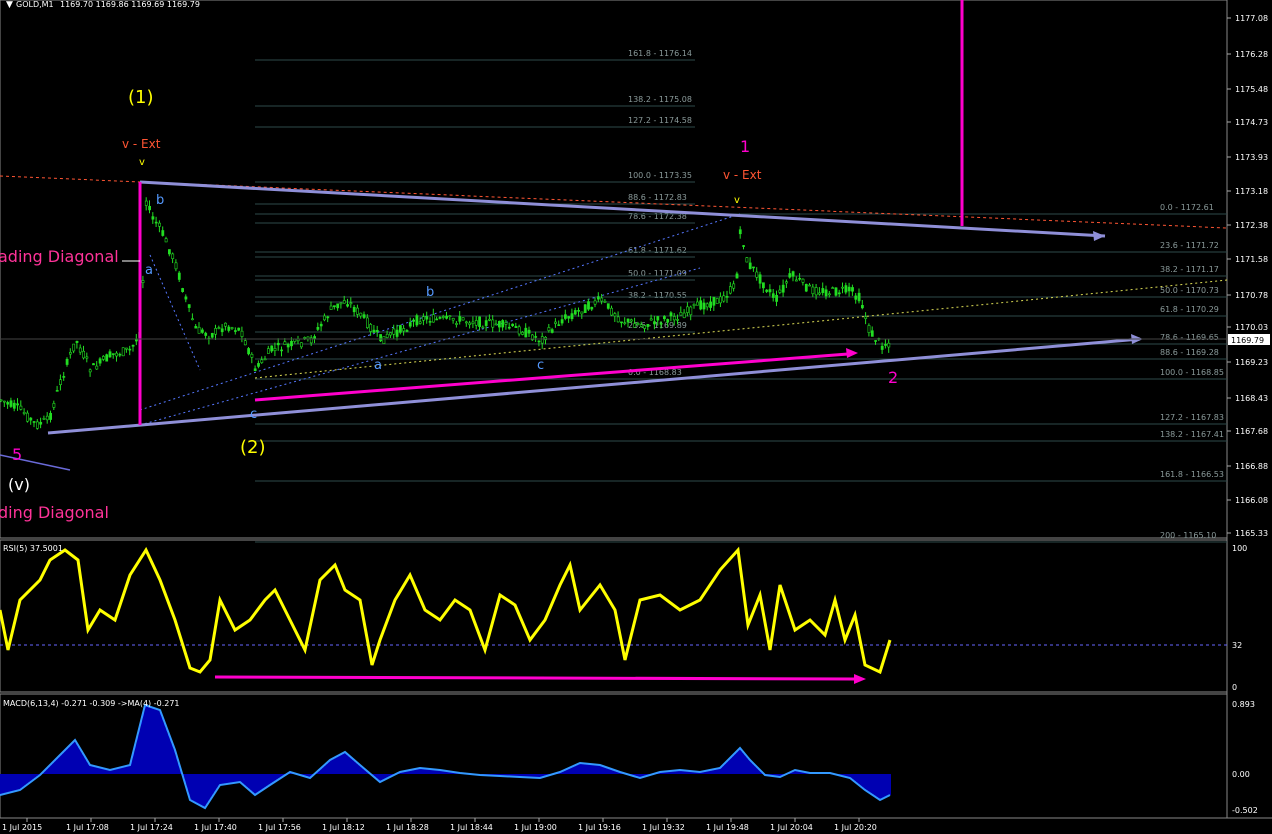 The height and width of the screenshot is (834, 1272). Describe the element at coordinates (742, 175) in the screenshot. I see `v-ext-right-label: v - Ext` at that location.